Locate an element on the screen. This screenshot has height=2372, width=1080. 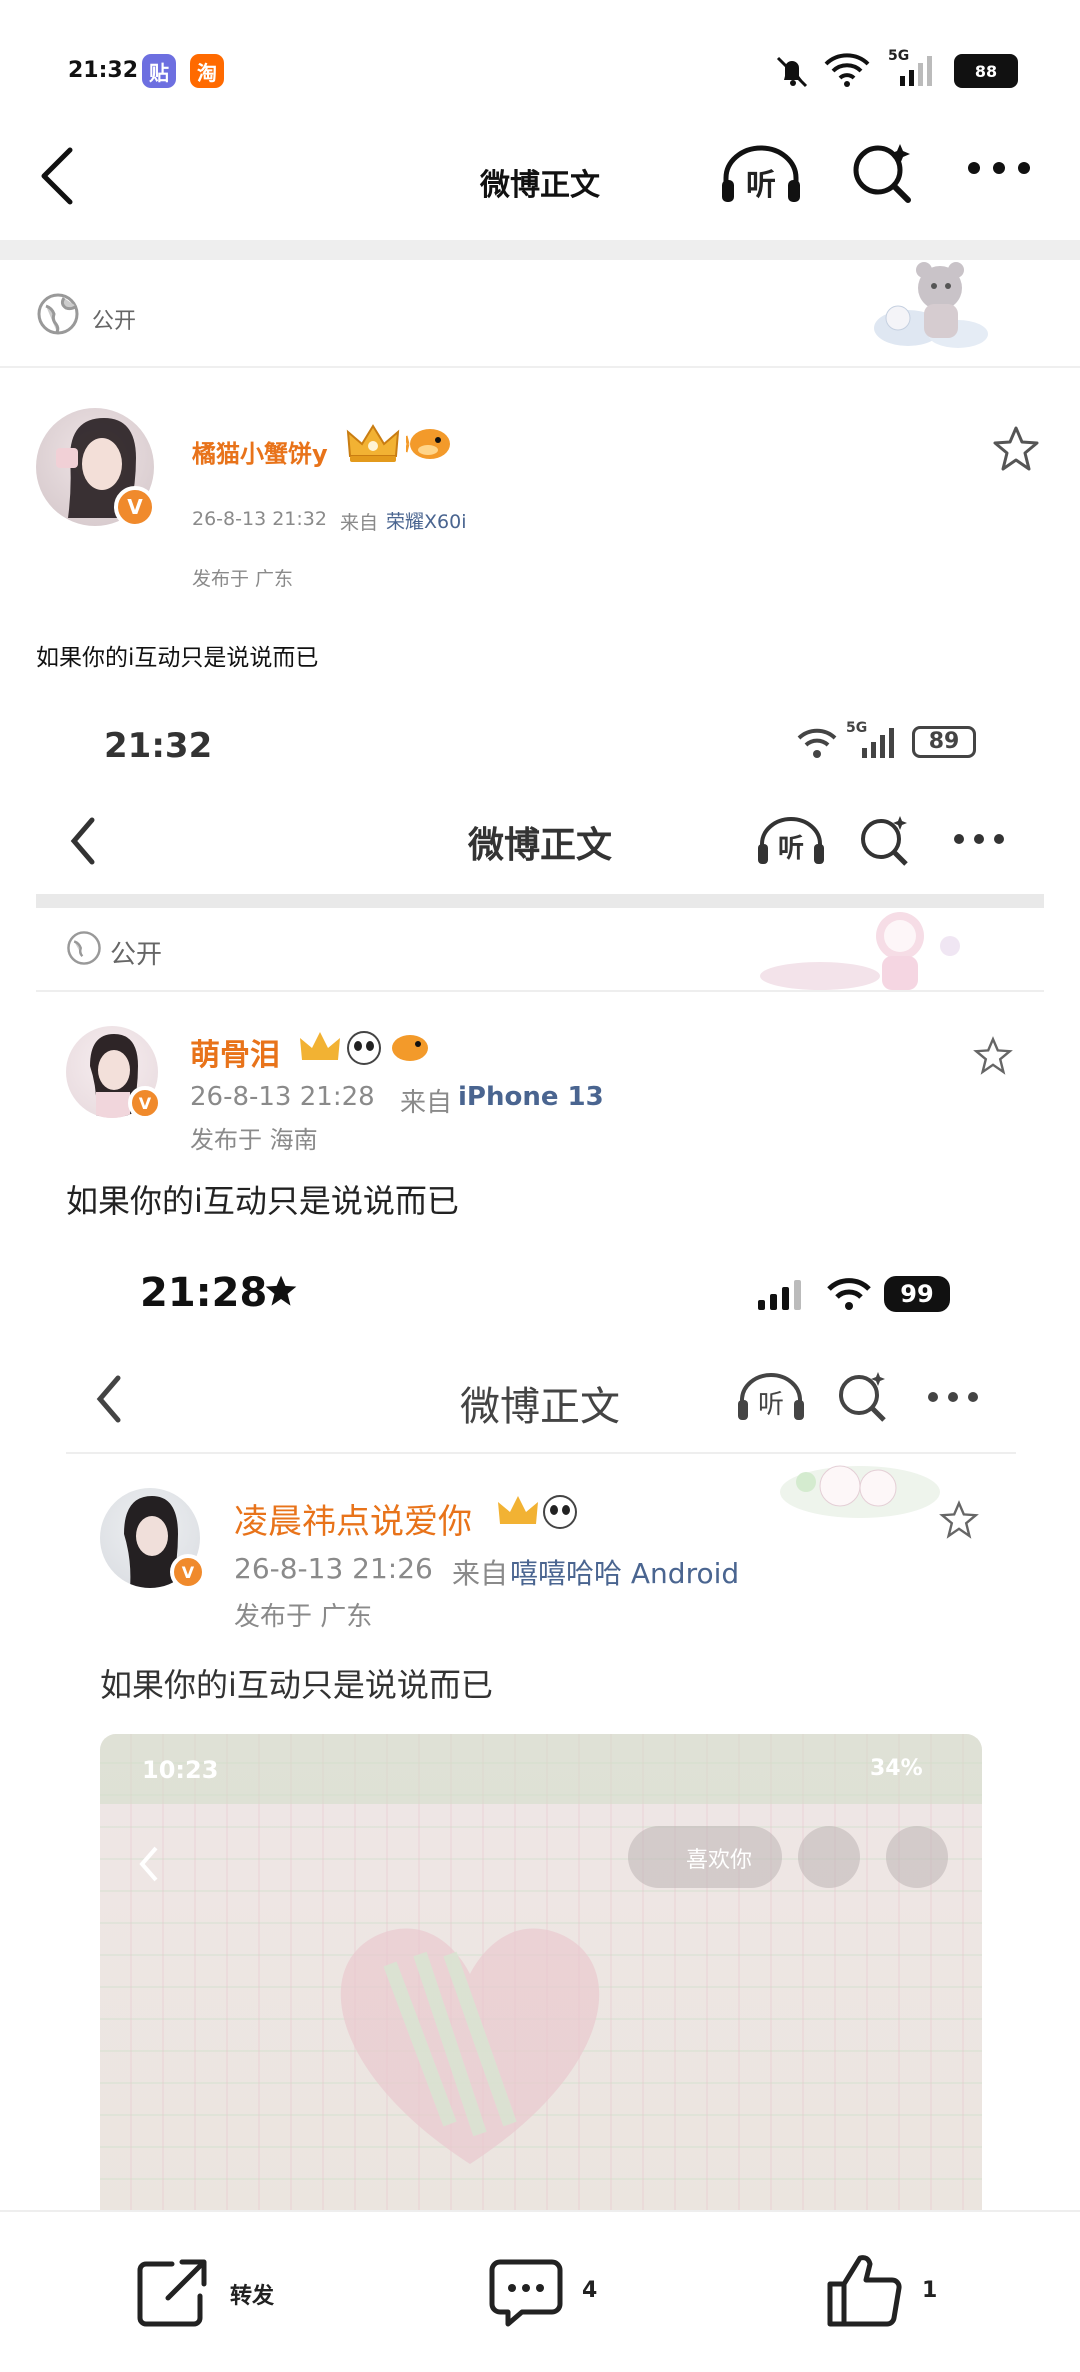
favorite-star-icon is located at coordinates (1016, 449).